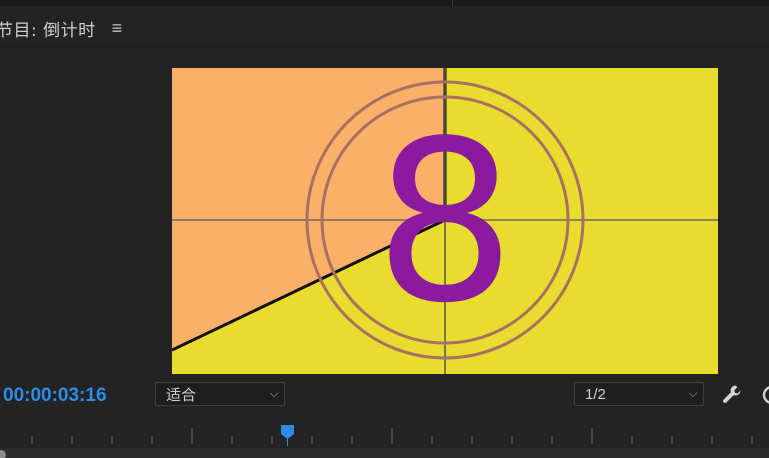 The height and width of the screenshot is (458, 769). What do you see at coordinates (117, 28) in the screenshot?
I see `hamburger-menu-icon: ≡` at bounding box center [117, 28].